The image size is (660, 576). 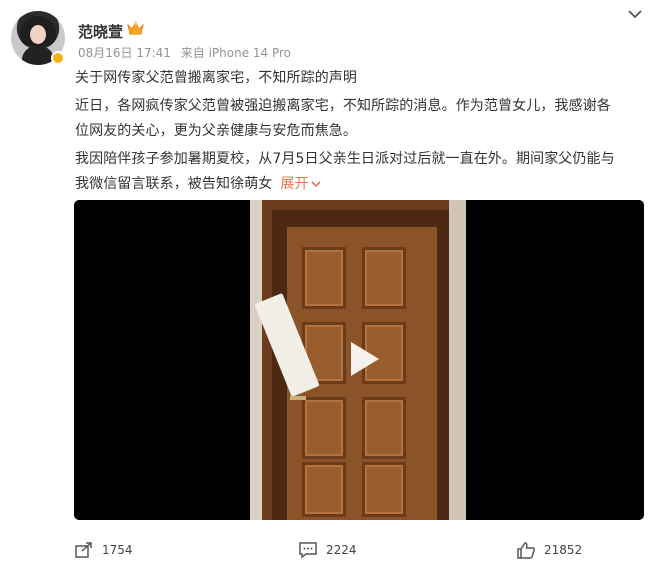 I want to click on post-date: 08月16日 17:41, so click(x=124, y=53).